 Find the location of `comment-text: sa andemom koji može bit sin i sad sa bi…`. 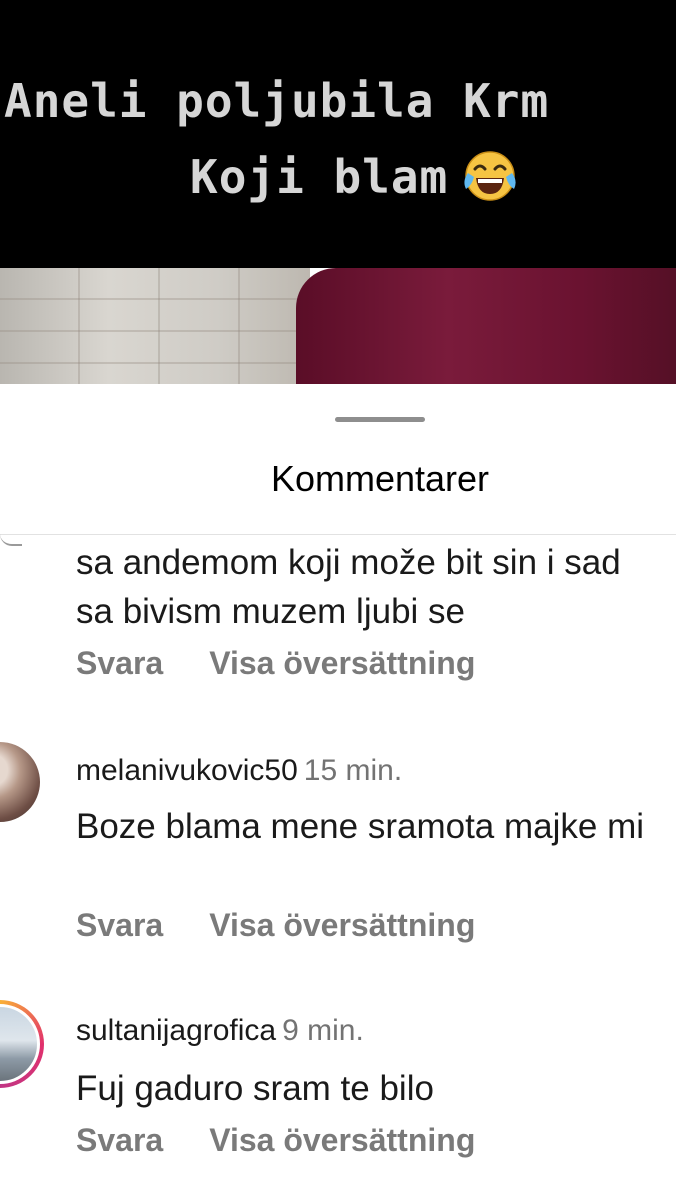

comment-text: sa andemom koji može bit sin i sad sa bi… is located at coordinates (348, 587).